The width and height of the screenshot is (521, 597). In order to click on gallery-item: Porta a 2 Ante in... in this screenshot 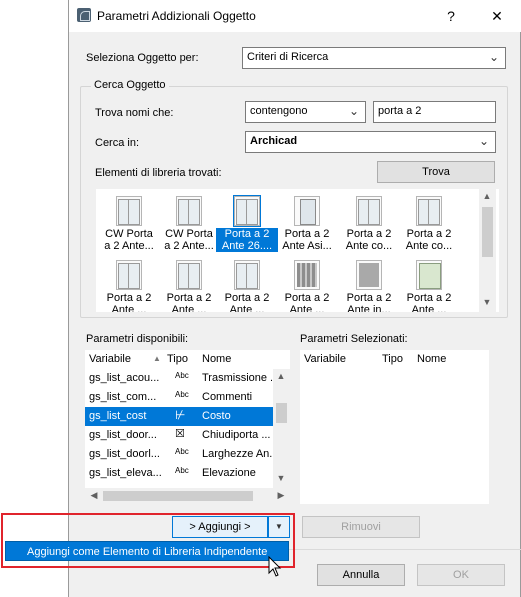, I will do `click(369, 284)`.